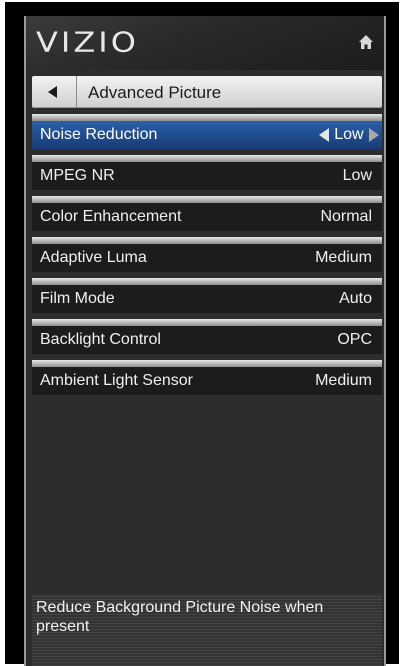  Describe the element at coordinates (116, 380) in the screenshot. I see `setting-label: Ambient Light Sensor` at that location.